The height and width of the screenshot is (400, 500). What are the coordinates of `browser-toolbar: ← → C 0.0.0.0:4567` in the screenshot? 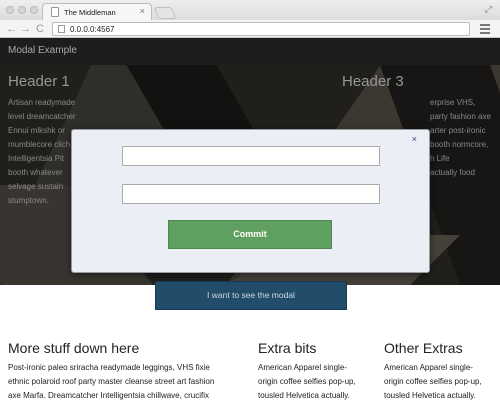 It's located at (250, 29).